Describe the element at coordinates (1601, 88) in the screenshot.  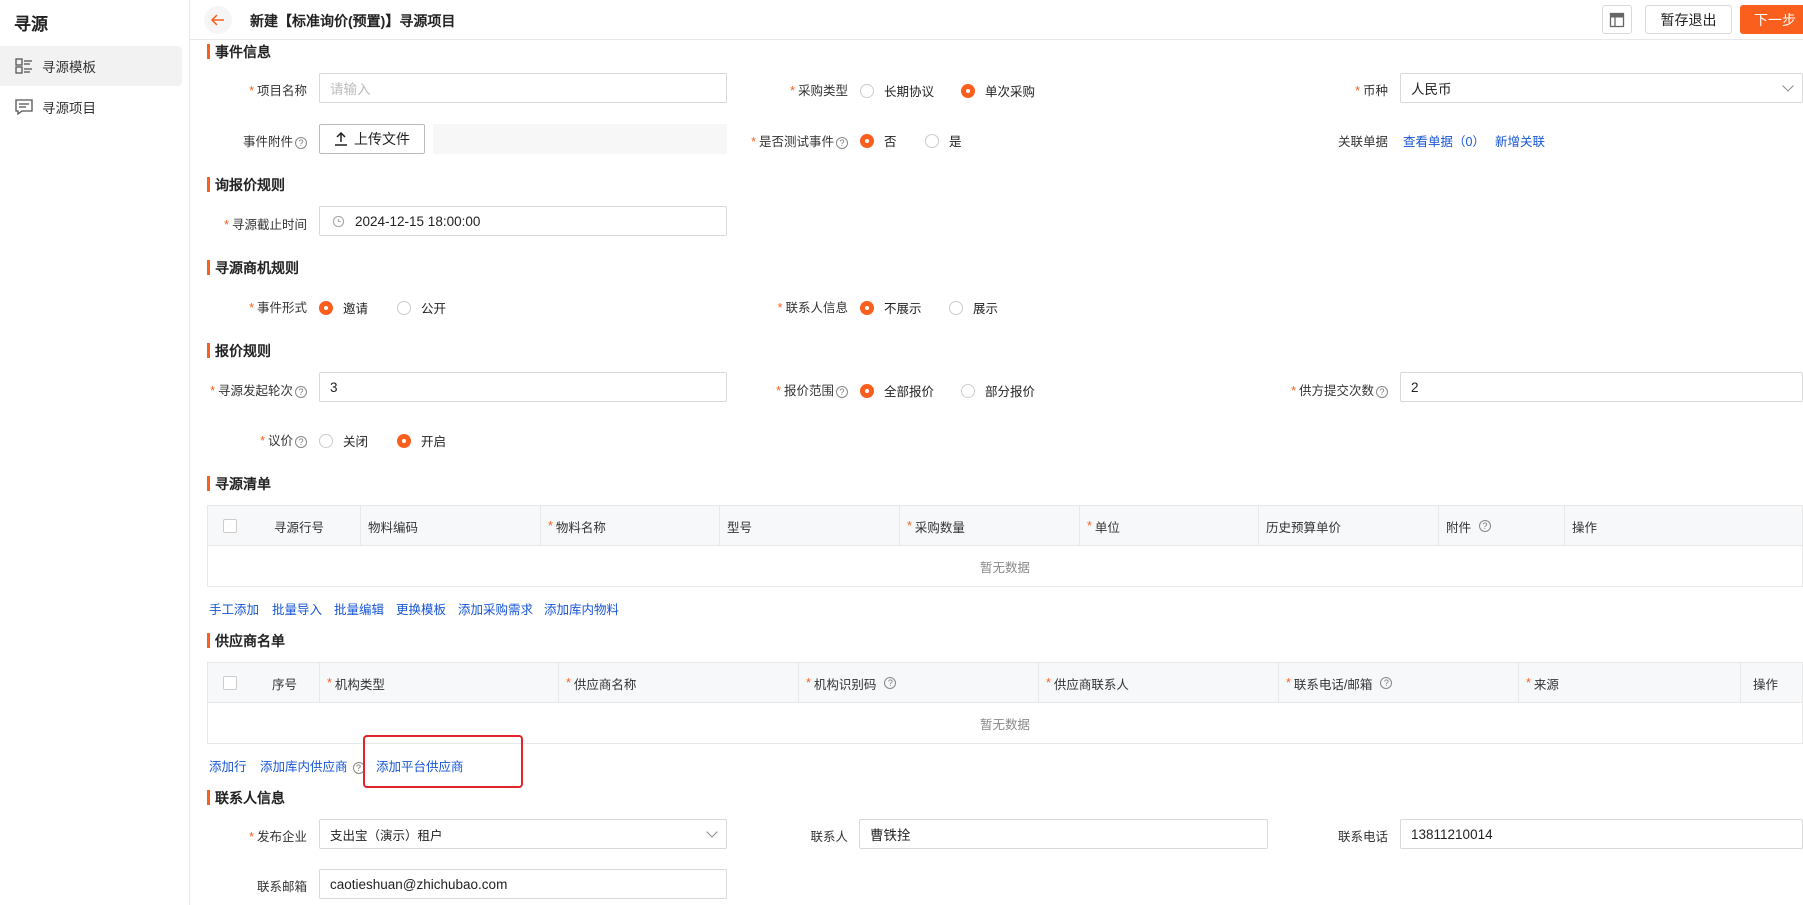
I see `currency-select: 人民币` at that location.